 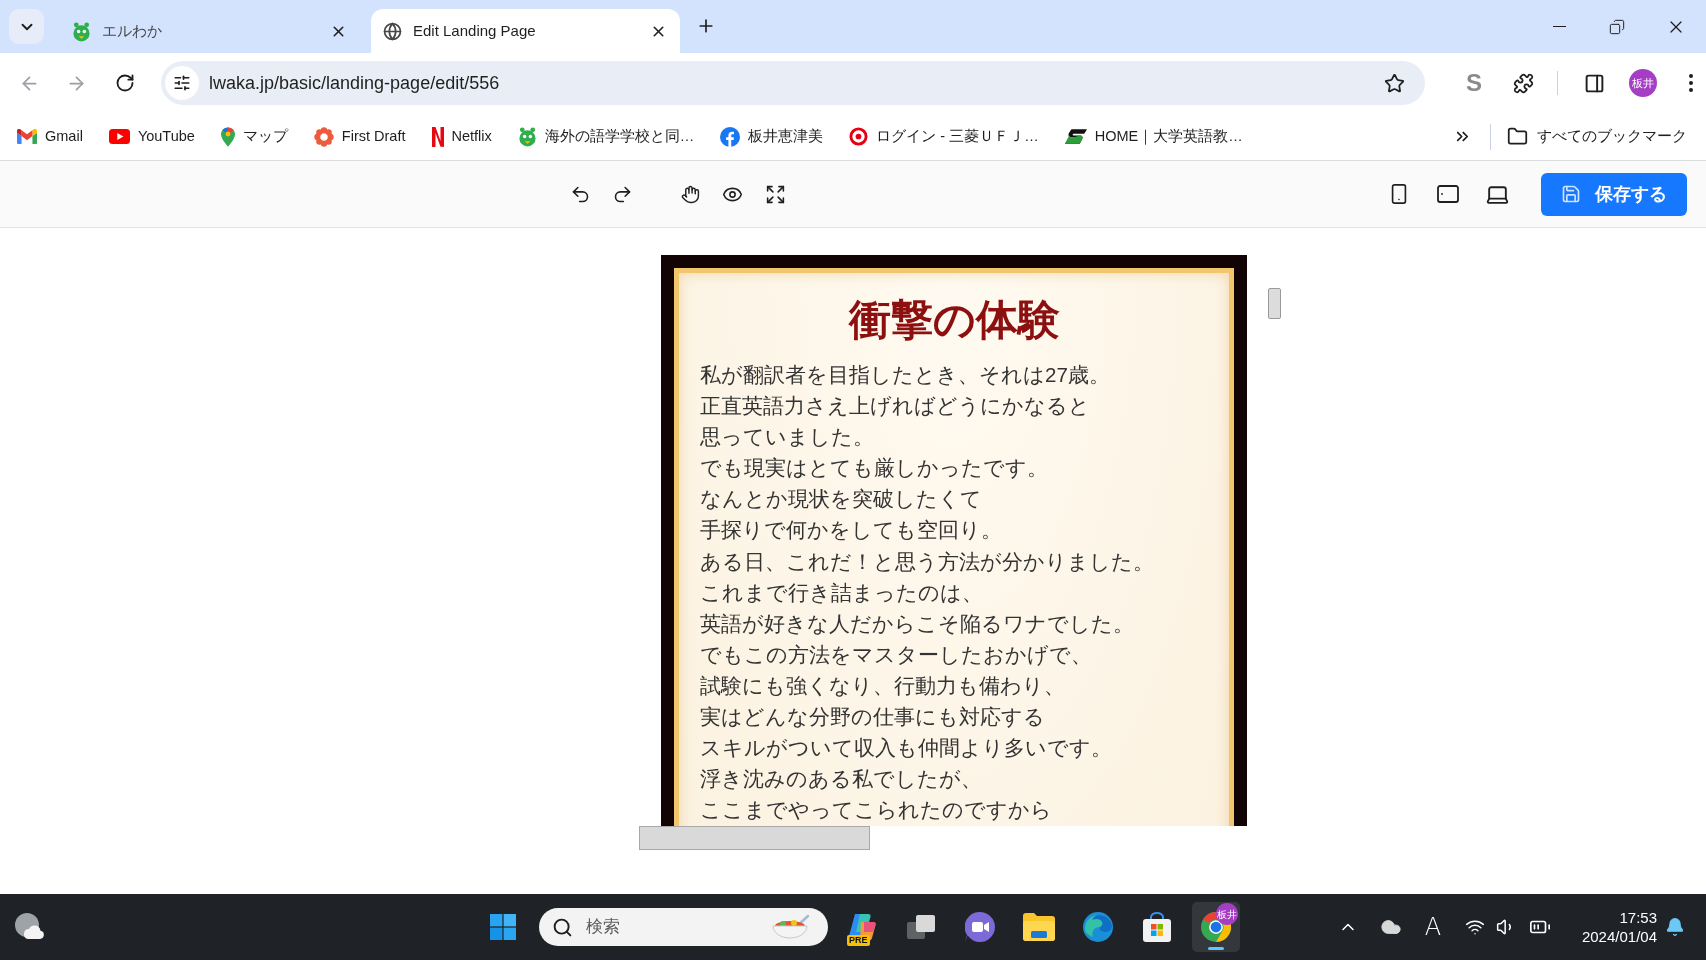 What do you see at coordinates (1614, 194) in the screenshot?
I see `save-button: 保存する` at bounding box center [1614, 194].